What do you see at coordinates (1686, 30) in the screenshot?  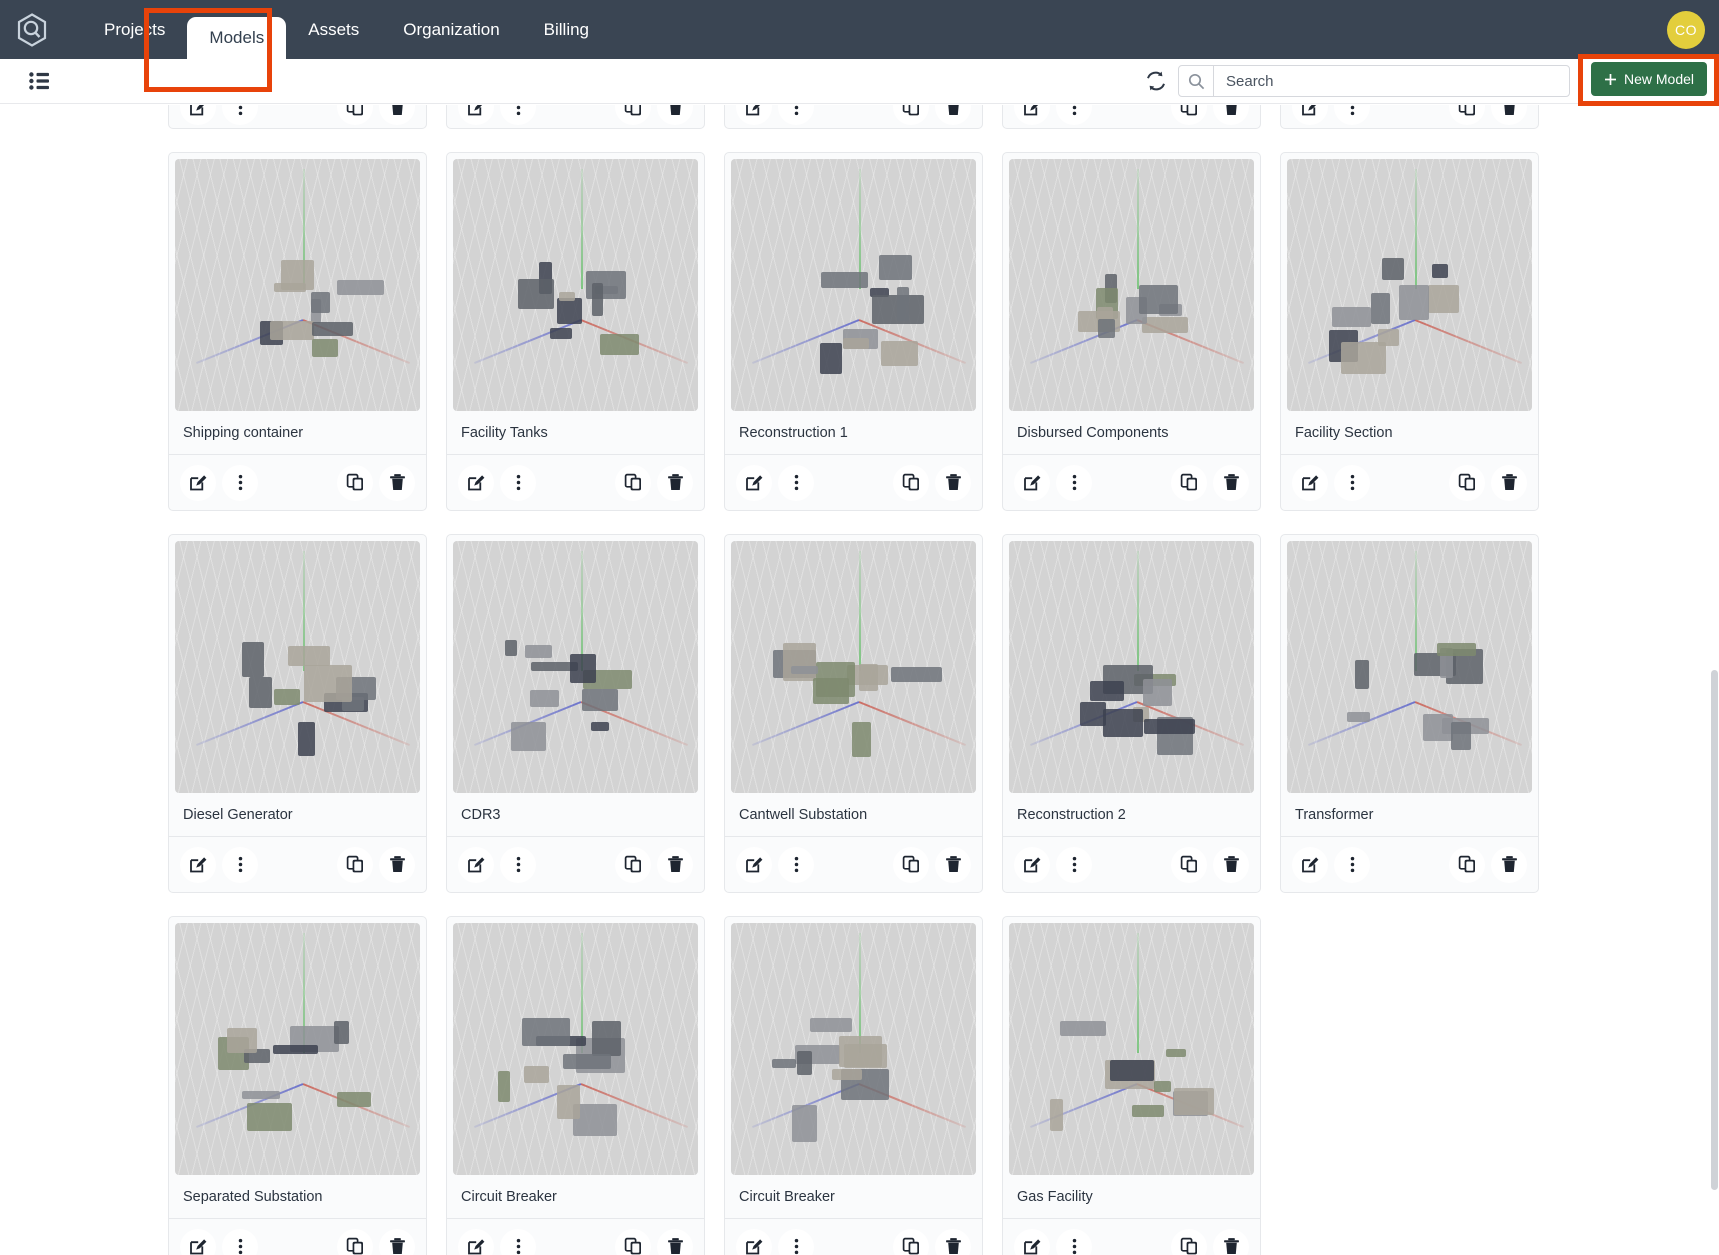 I see `avatar: CO` at bounding box center [1686, 30].